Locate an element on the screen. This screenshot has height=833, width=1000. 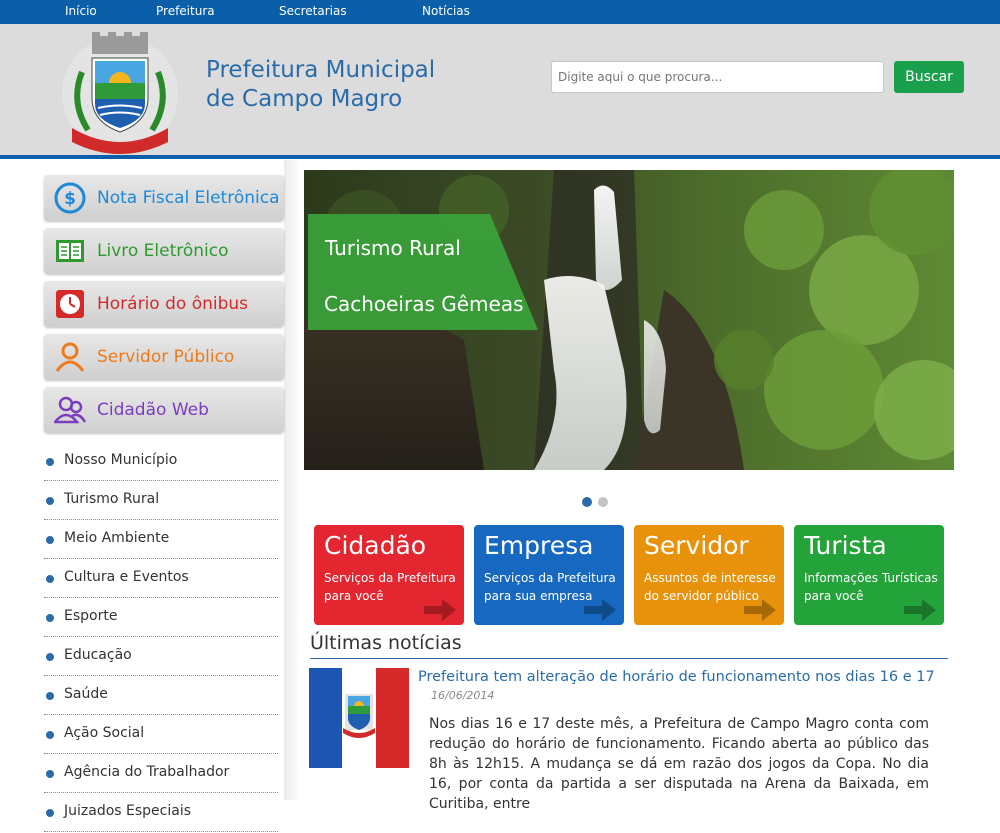
tile-title: Servidor is located at coordinates (696, 545).